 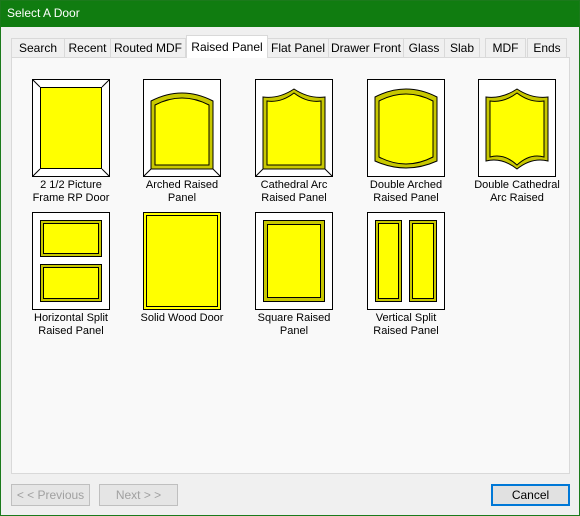 What do you see at coordinates (50, 495) in the screenshot?
I see `previous-button: < < Previous` at bounding box center [50, 495].